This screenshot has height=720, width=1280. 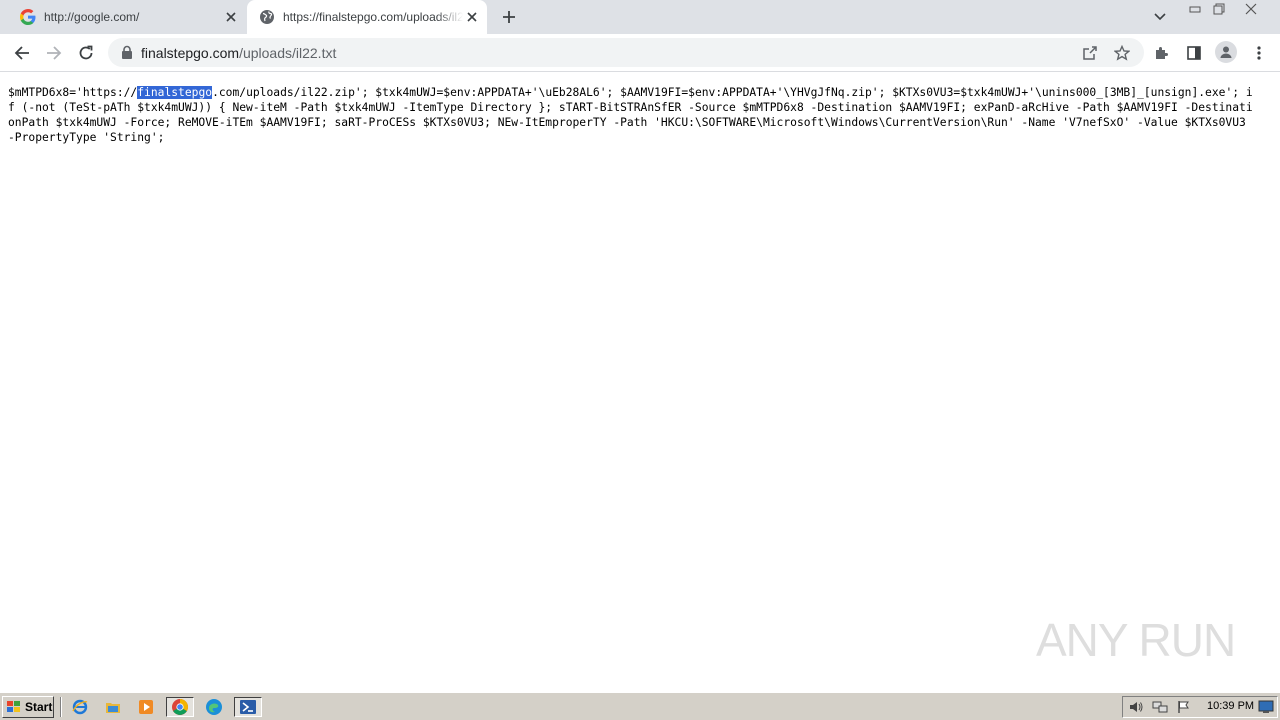 I want to click on watermark-text: ANY RUN, so click(x=1136, y=640).